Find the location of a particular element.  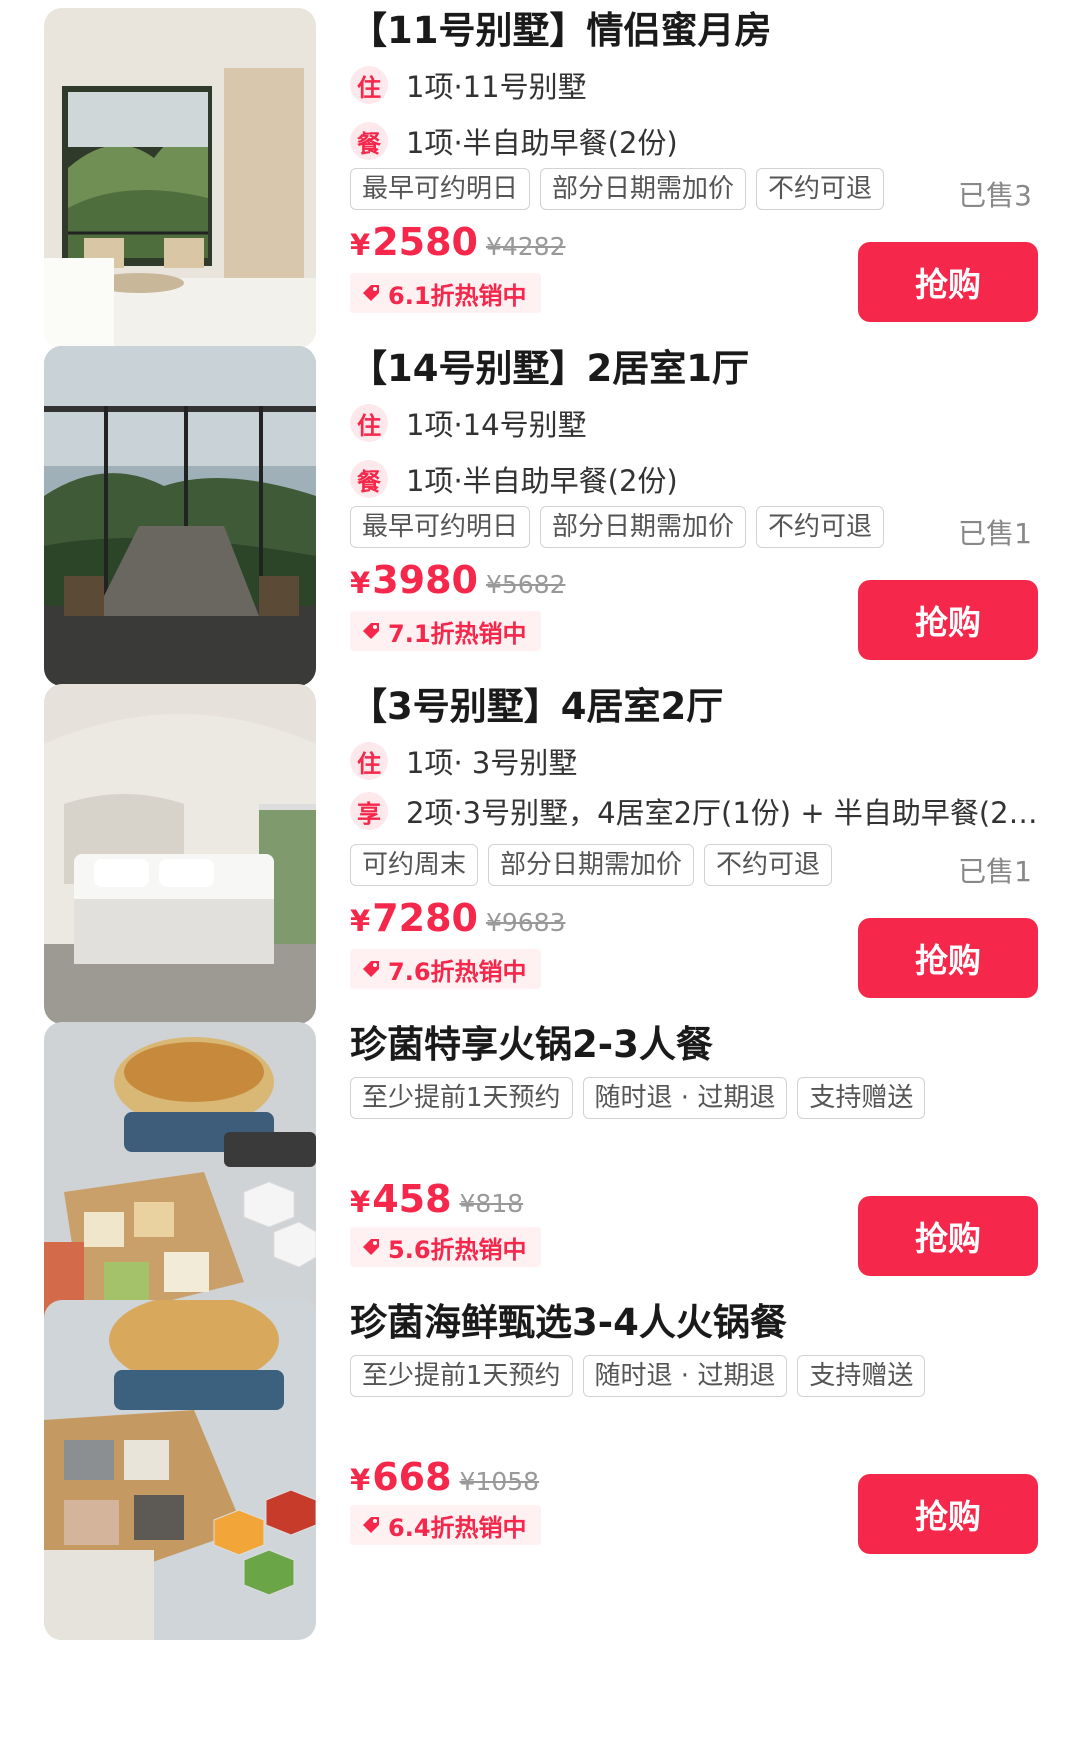

detail-text: 2项·3号别墅，4居室2厅(1份) + 半自助早餐(2份) is located at coordinates (722, 813).